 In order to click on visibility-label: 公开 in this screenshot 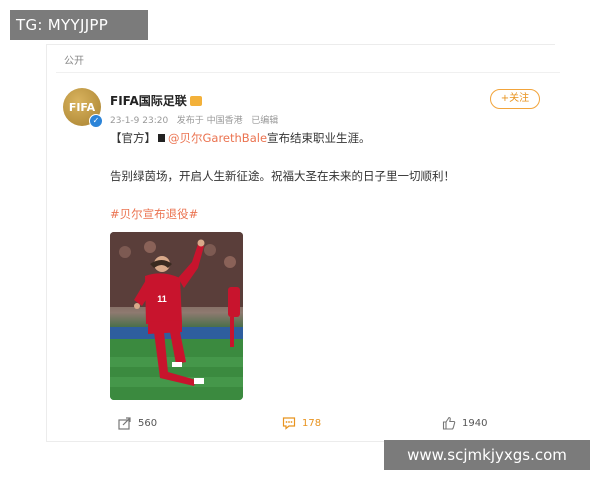, I will do `click(74, 61)`.